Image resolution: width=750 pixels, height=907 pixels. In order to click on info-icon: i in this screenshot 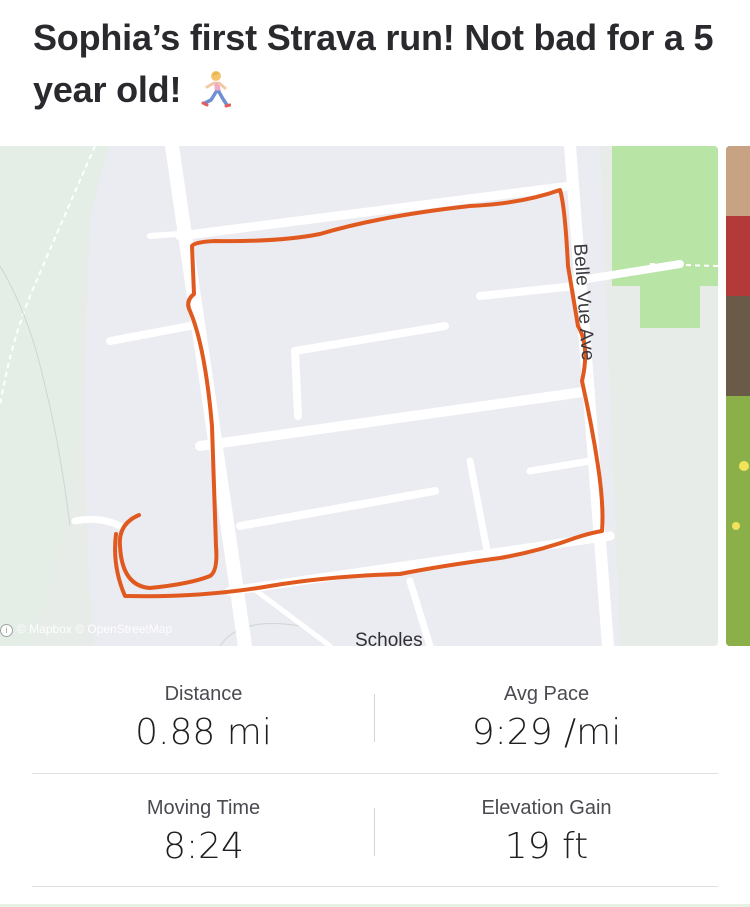, I will do `click(6, 630)`.